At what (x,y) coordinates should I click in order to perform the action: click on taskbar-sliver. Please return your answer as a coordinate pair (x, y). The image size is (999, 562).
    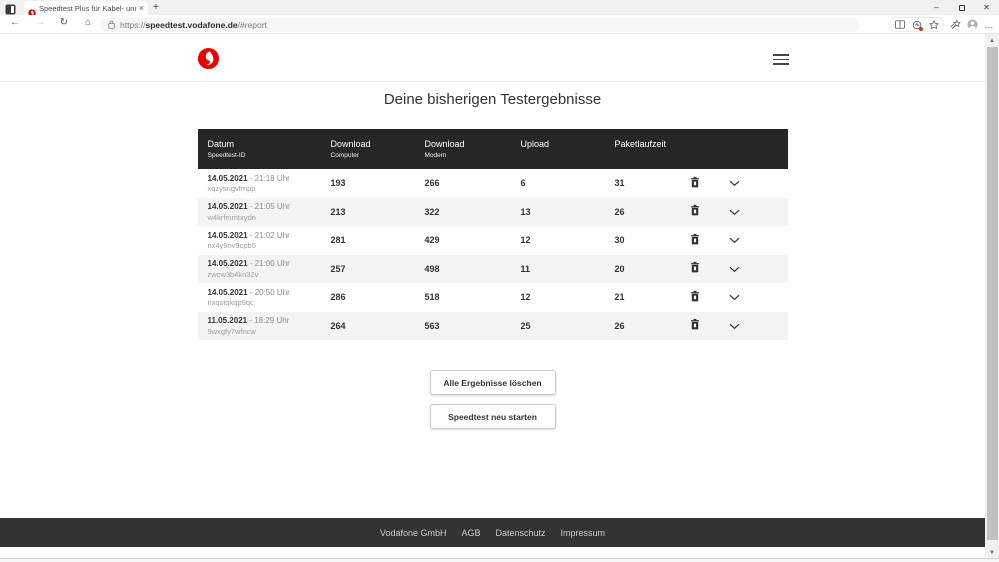
    Looking at the image, I should click on (499, 560).